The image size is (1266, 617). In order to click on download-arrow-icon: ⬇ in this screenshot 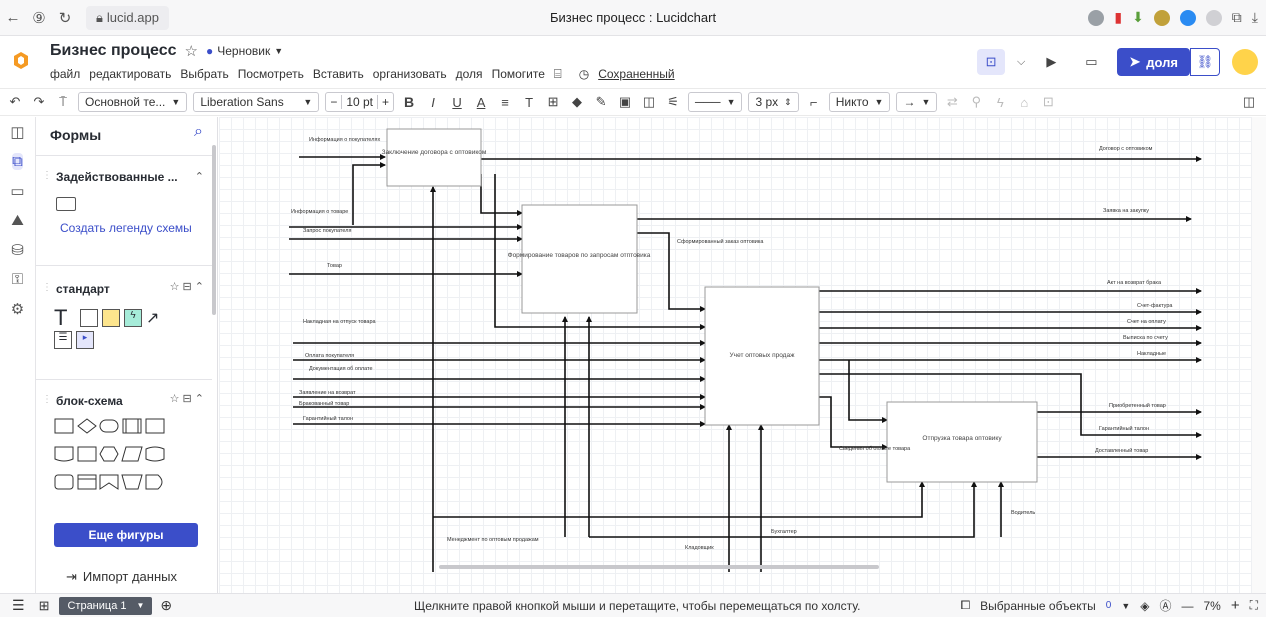, I will do `click(1138, 17)`.